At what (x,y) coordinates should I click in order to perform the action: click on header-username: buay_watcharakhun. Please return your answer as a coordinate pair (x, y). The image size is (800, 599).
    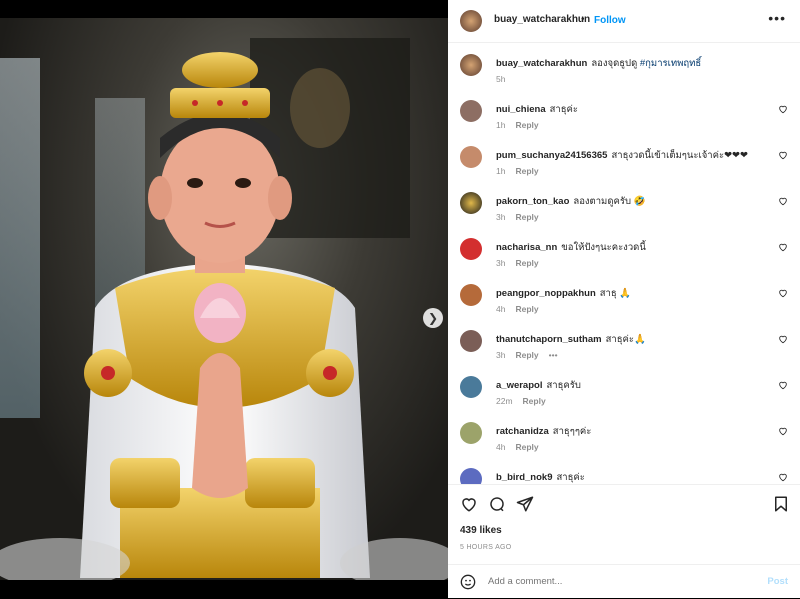
    Looking at the image, I should click on (542, 19).